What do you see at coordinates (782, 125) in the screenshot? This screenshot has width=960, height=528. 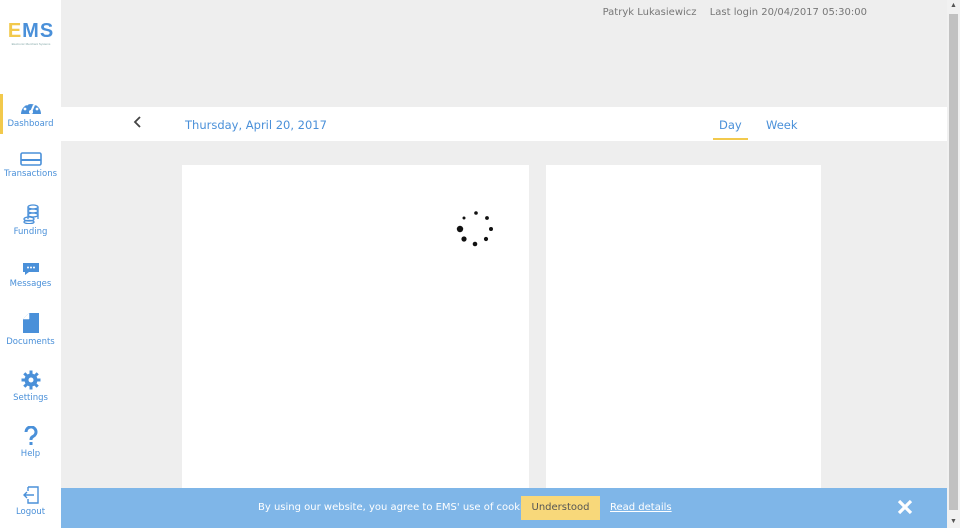 I see `tab-week: Week` at bounding box center [782, 125].